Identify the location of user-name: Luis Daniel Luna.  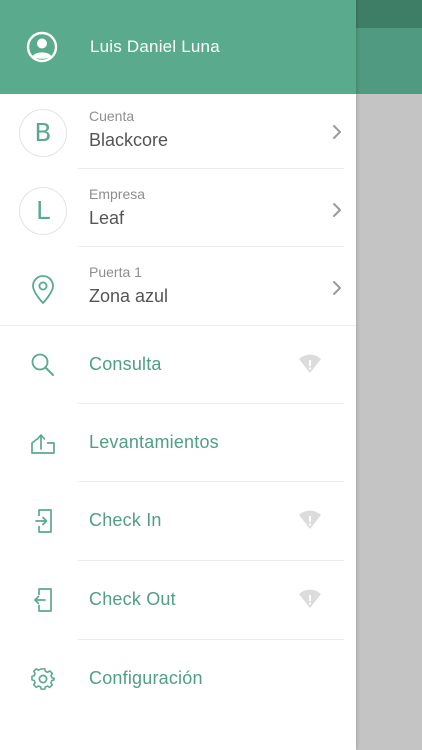
(155, 46).